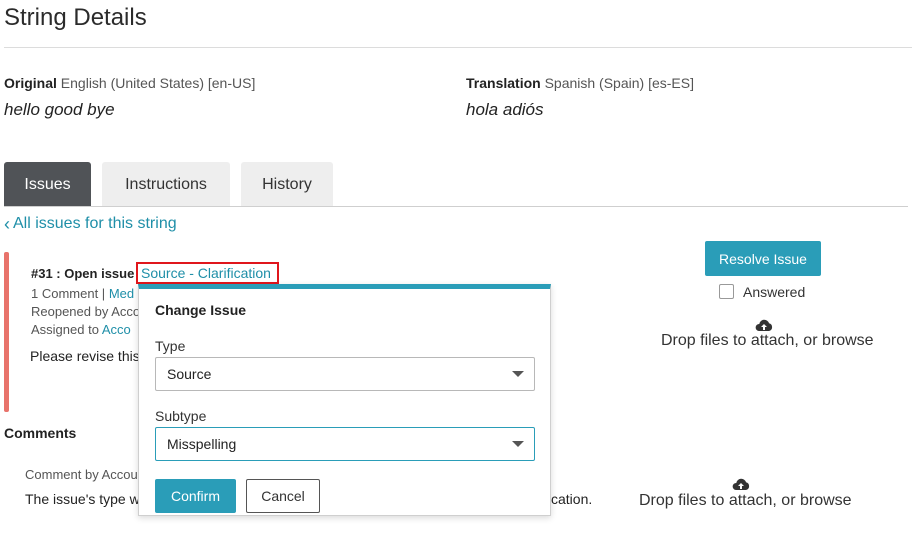 The height and width of the screenshot is (543, 912). Describe the element at coordinates (82, 499) in the screenshot. I see `comment-text: The issue's type w` at that location.